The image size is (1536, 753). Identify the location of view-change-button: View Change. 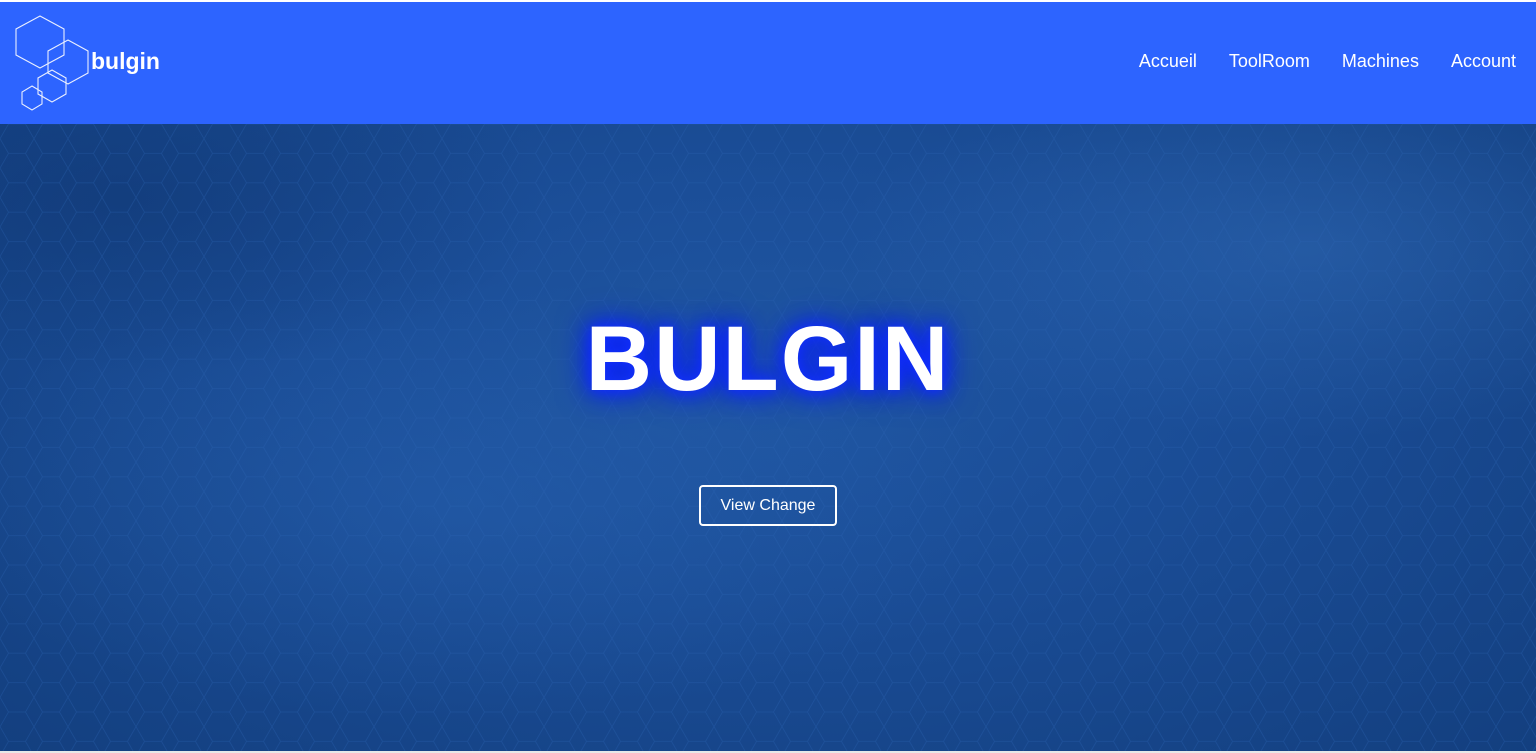
(768, 505).